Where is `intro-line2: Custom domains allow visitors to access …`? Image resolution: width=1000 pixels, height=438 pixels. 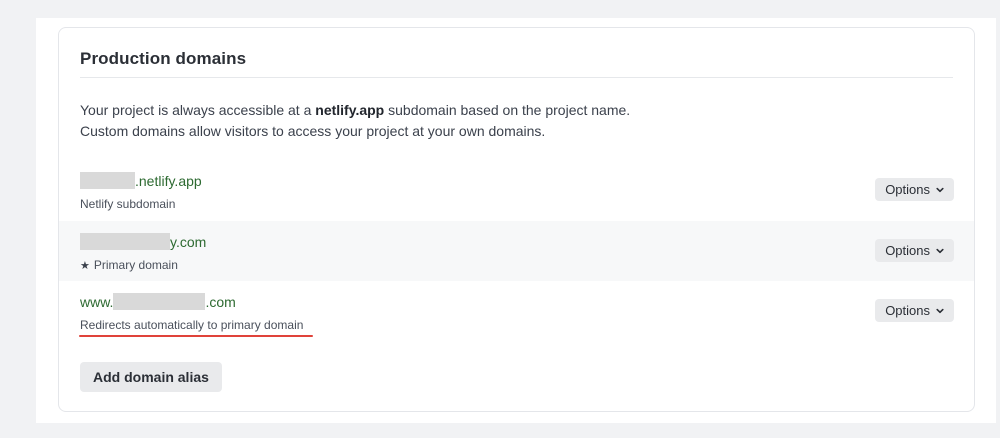 intro-line2: Custom domains allow visitors to access … is located at coordinates (313, 131).